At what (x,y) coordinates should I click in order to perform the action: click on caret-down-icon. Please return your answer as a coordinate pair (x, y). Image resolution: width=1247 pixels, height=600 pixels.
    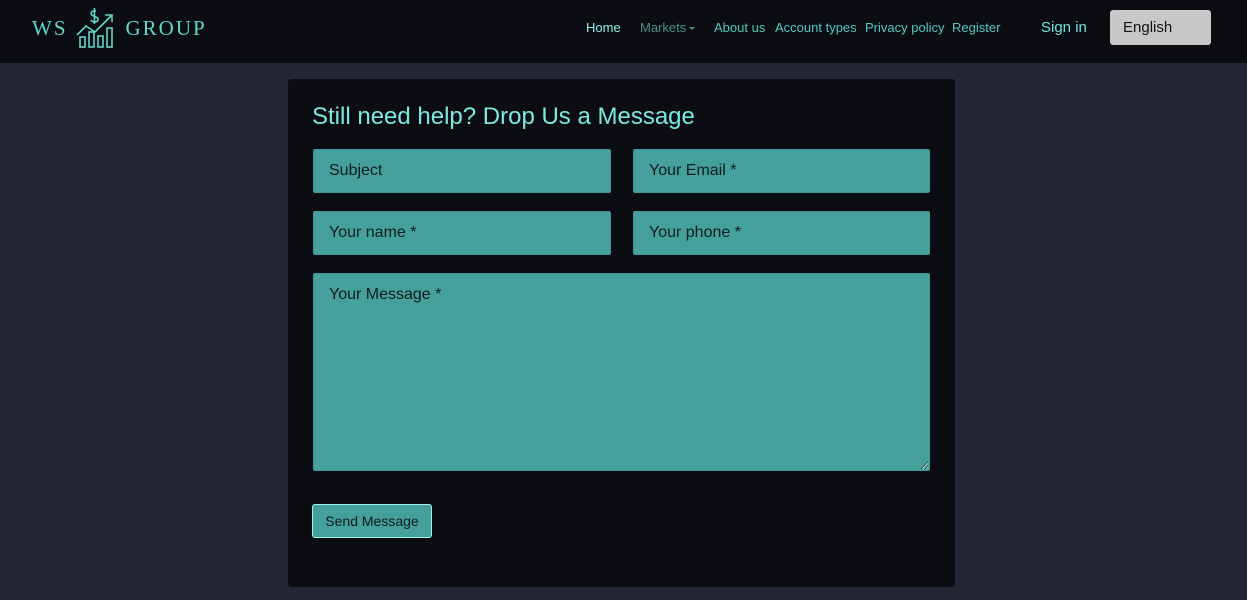
    Looking at the image, I should click on (692, 28).